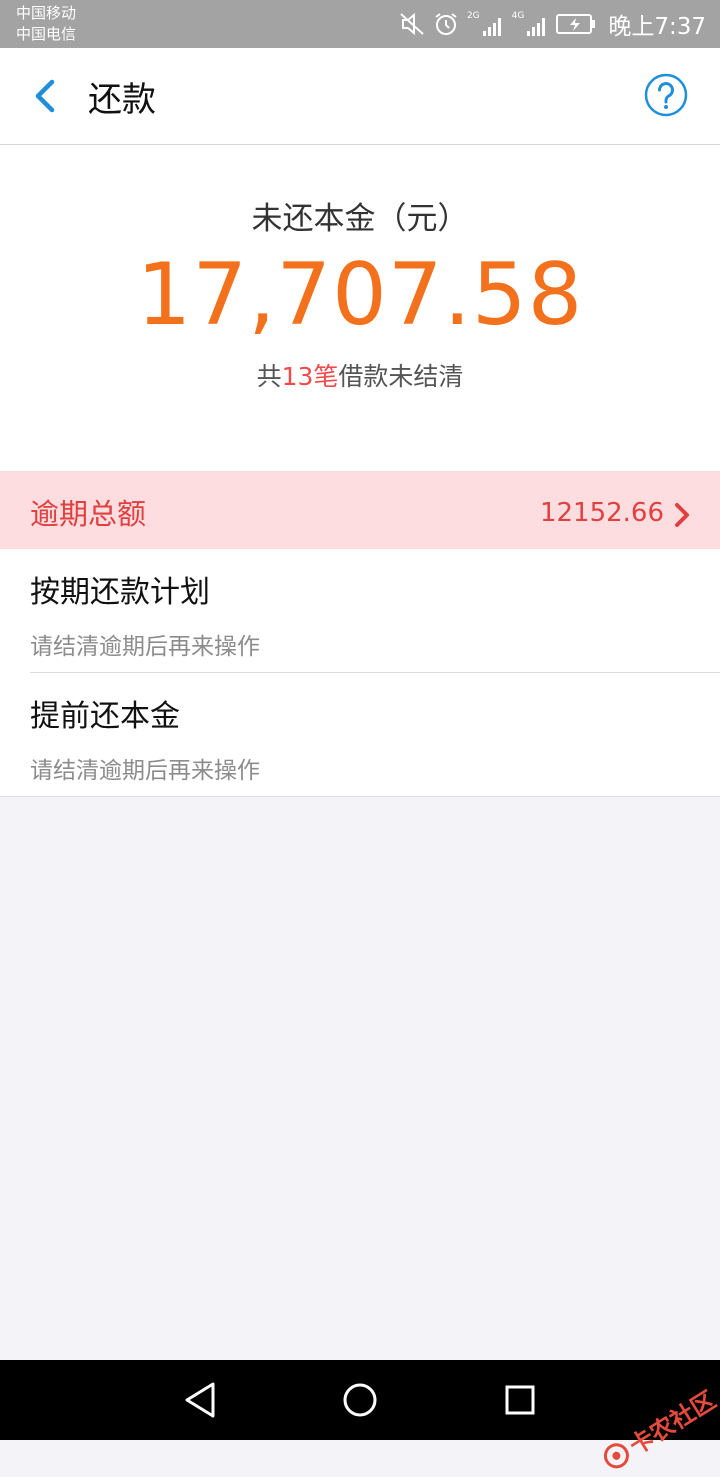  I want to click on signal-4g: 4G, so click(530, 24).